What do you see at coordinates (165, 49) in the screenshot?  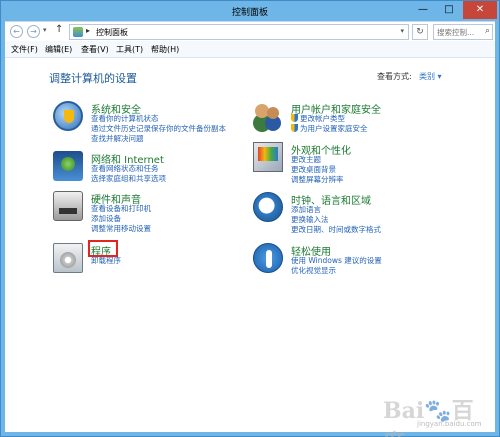 I see `menu-help: 帮助(H)` at bounding box center [165, 49].